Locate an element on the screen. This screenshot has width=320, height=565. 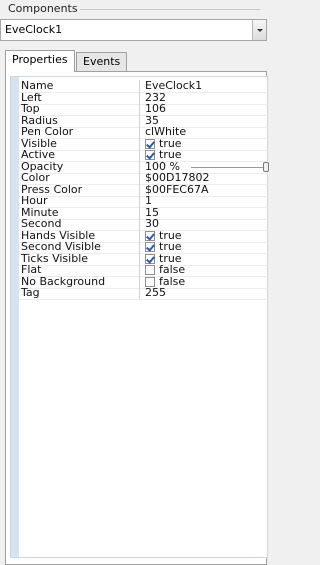
property-value: $00FEC67A is located at coordinates (176, 189).